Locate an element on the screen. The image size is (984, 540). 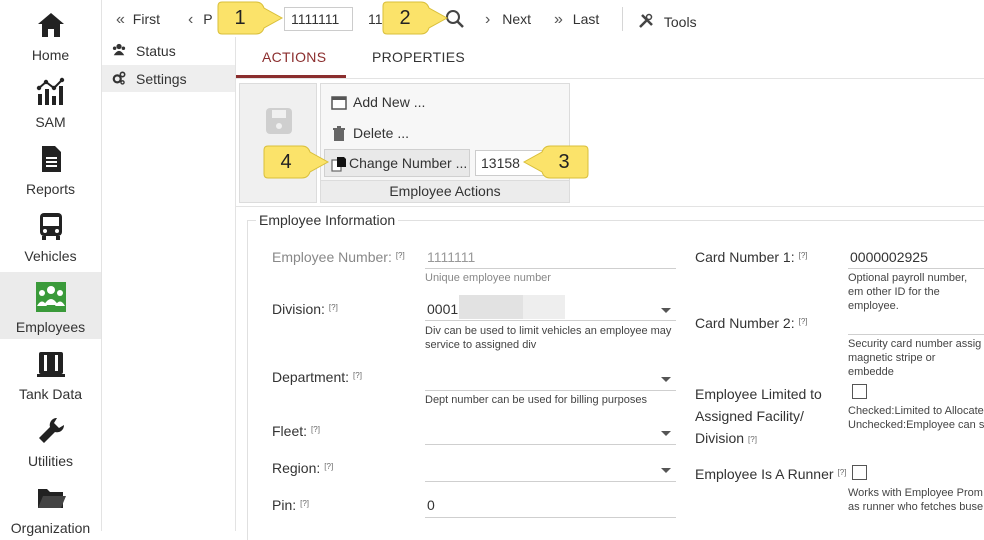
trash-icon is located at coordinates (339, 133).